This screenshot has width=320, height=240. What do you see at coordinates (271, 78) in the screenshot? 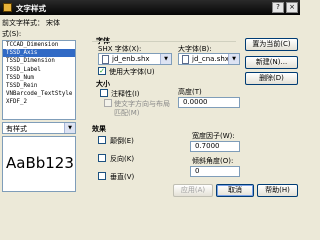
I see `delete-style-button: 删除(D)` at bounding box center [271, 78].